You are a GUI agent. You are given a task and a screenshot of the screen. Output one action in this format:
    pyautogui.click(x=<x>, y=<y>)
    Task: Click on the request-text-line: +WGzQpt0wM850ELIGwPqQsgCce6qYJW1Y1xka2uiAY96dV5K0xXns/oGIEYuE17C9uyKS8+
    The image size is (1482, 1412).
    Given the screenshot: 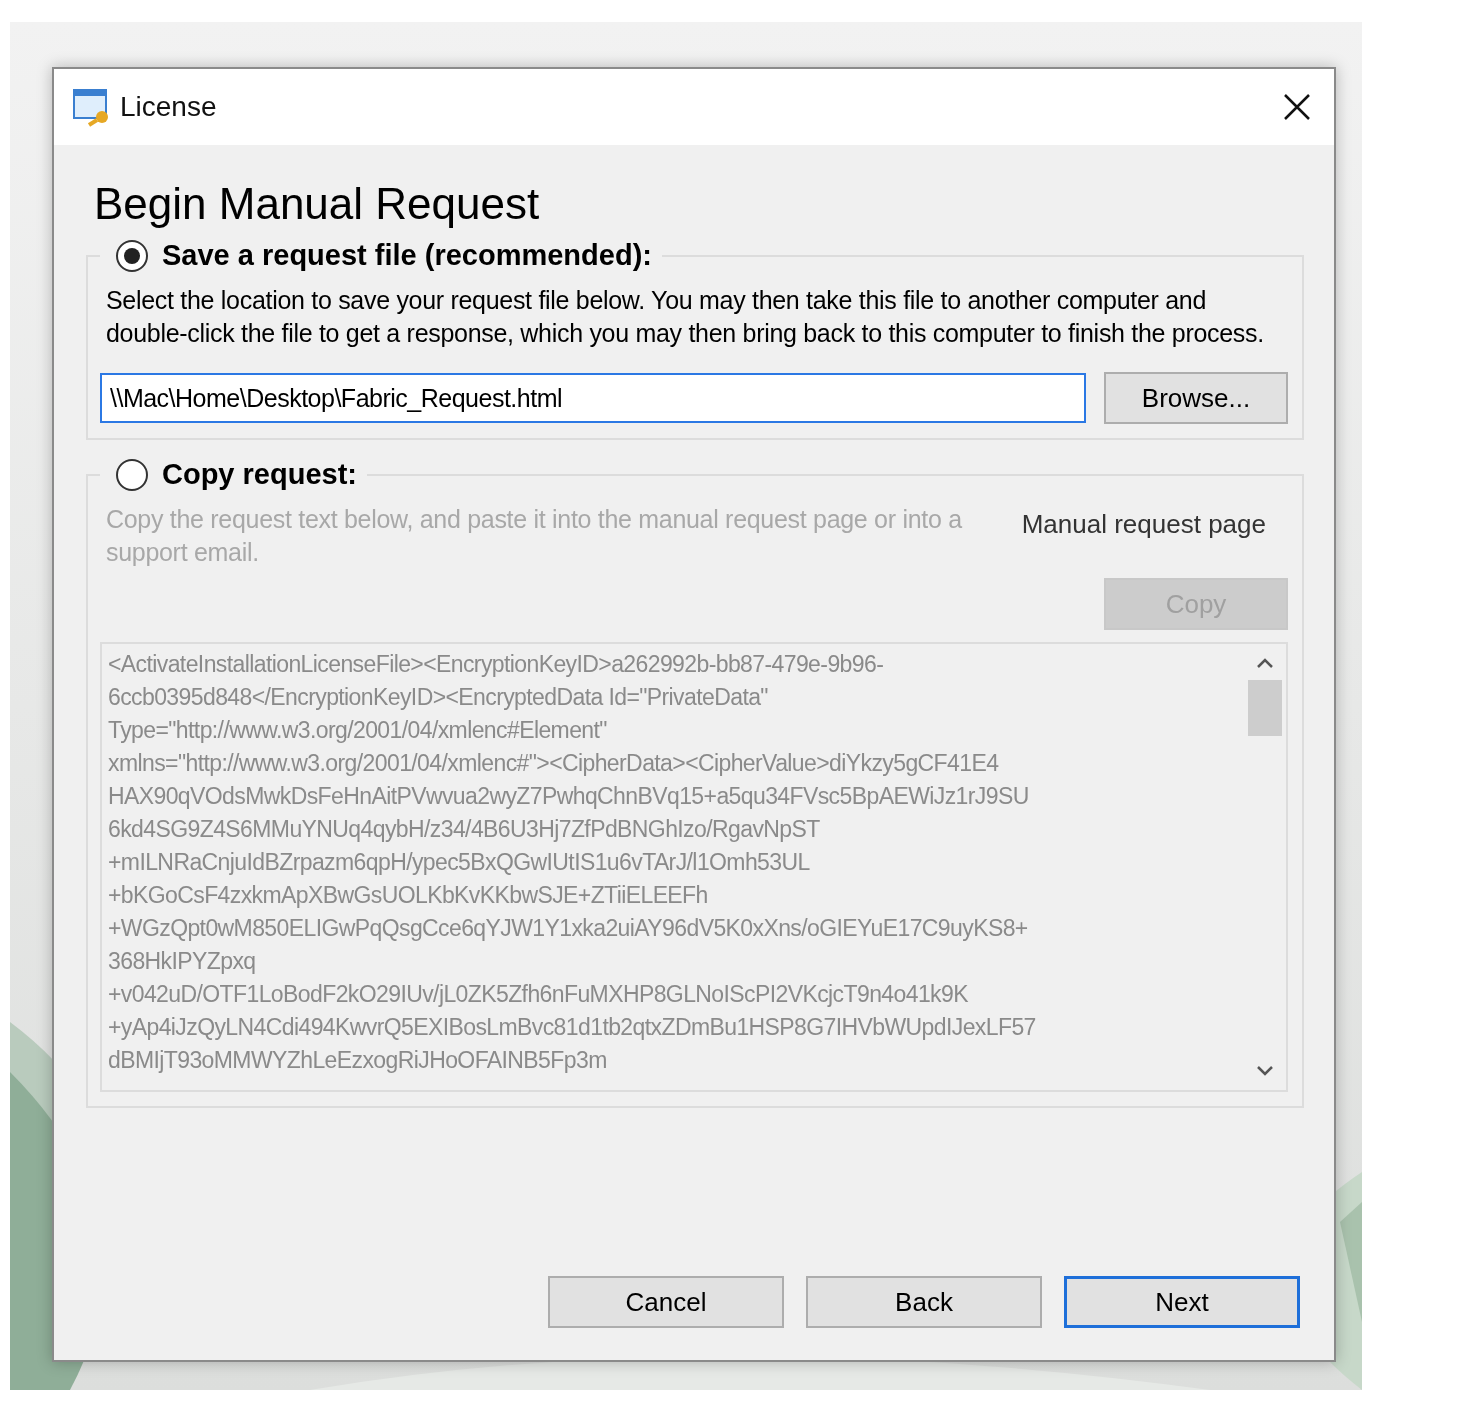 What is the action you would take?
    pyautogui.click(x=568, y=928)
    